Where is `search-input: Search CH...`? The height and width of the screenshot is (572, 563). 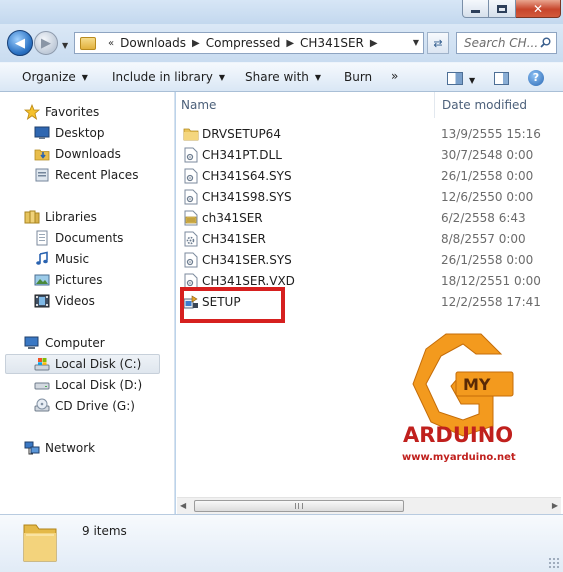
search-input: Search CH... is located at coordinates (506, 43).